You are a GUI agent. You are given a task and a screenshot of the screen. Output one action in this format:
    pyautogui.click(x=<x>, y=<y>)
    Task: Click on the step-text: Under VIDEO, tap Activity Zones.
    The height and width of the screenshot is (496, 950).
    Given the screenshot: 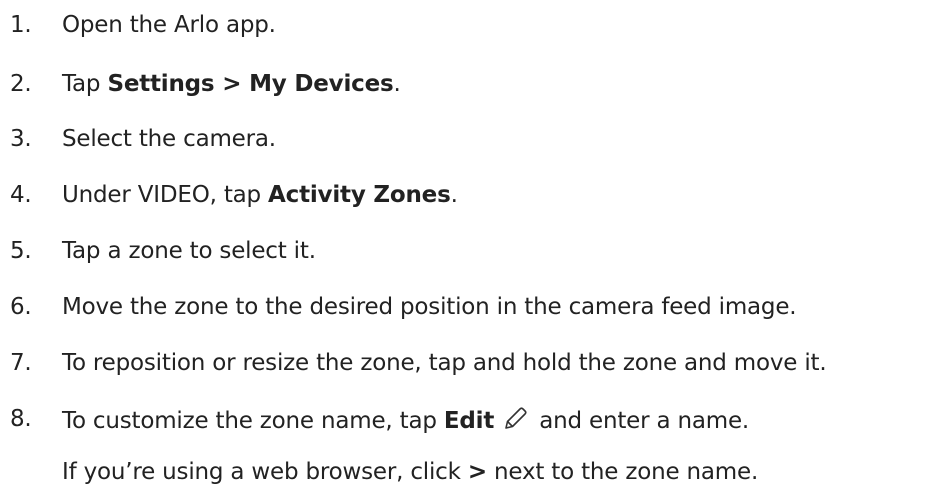 What is the action you would take?
    pyautogui.click(x=260, y=195)
    